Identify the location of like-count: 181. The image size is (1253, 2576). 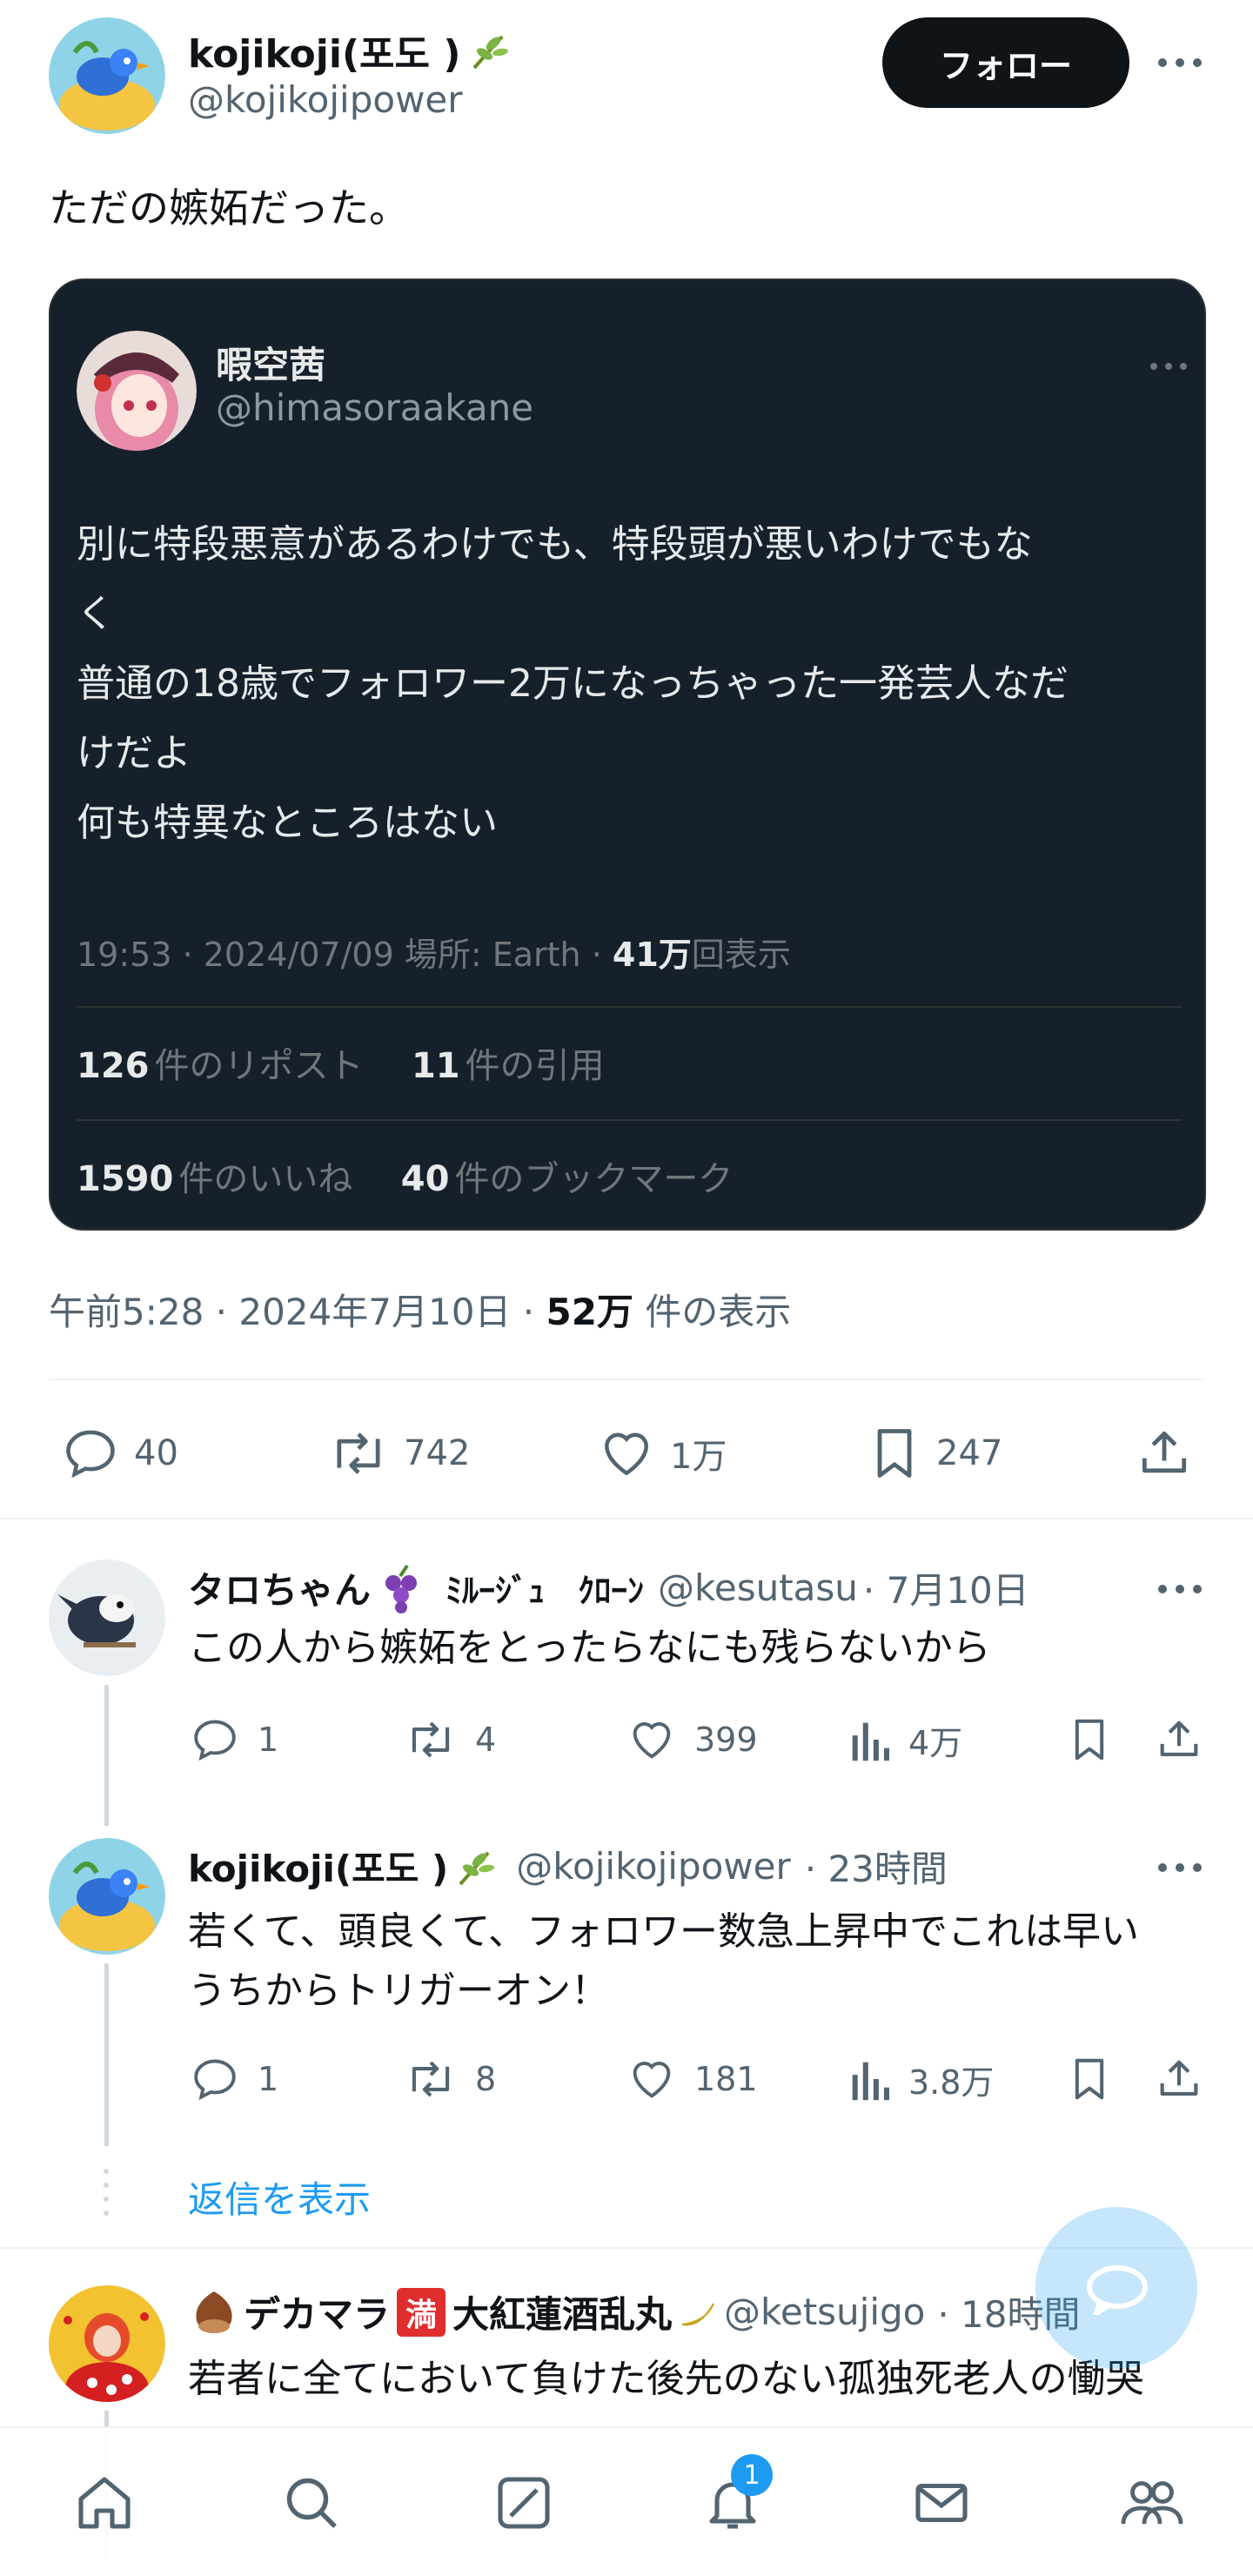
(726, 2079).